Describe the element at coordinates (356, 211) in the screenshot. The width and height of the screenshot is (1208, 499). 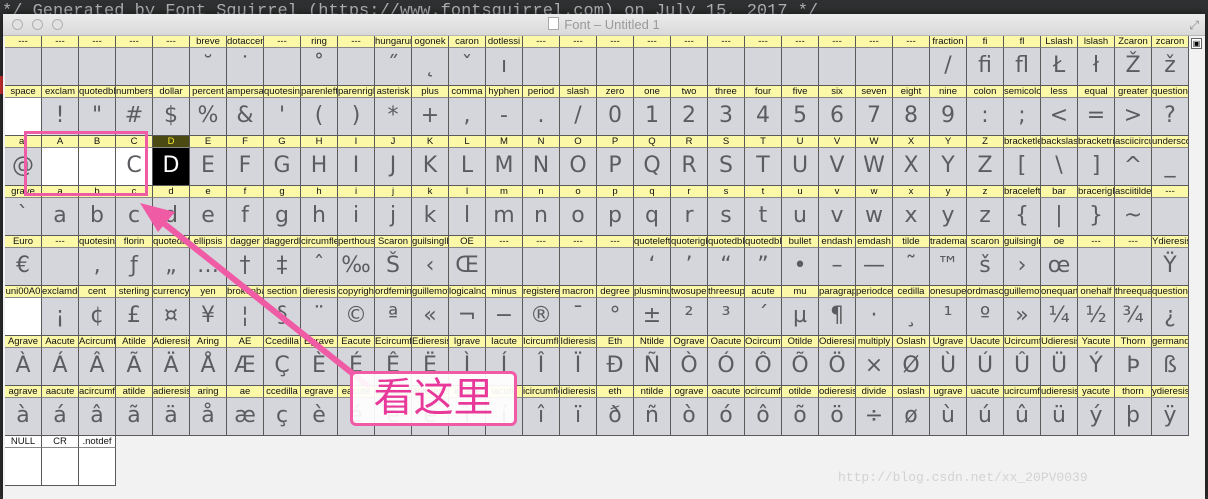
I see `glyph-cell: ii` at that location.